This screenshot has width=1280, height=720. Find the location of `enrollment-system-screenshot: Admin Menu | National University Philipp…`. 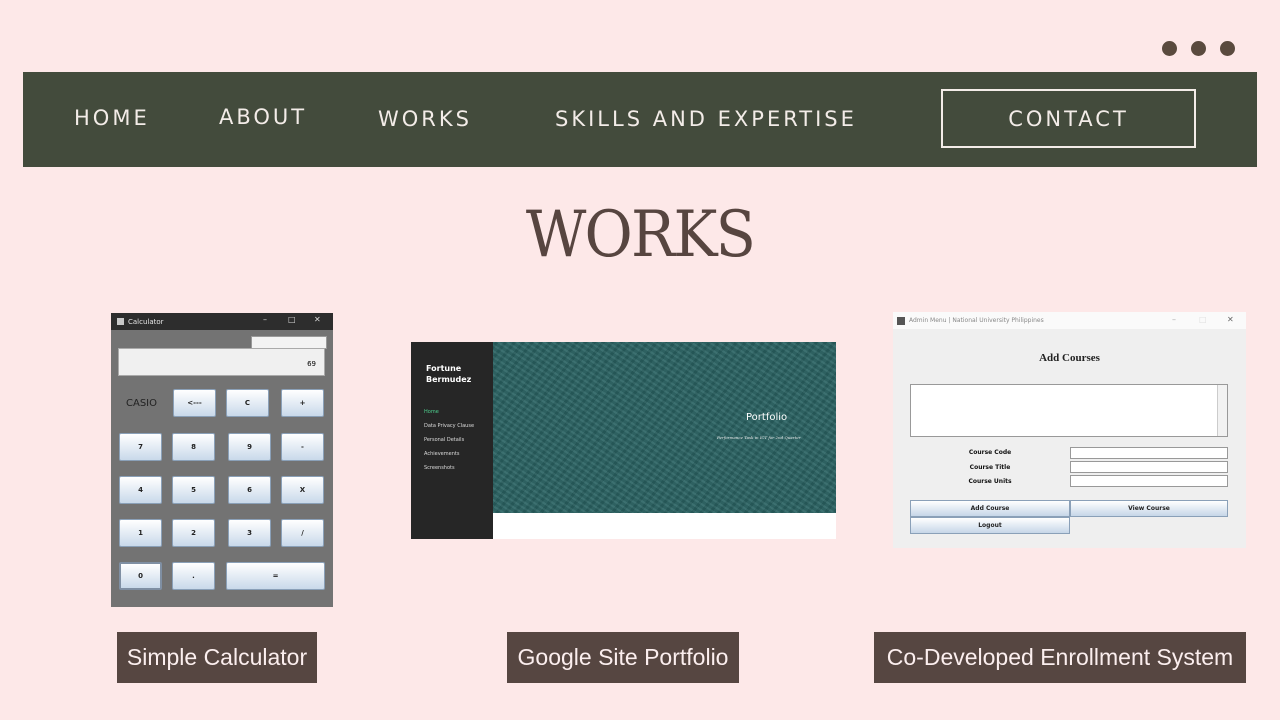

enrollment-system-screenshot: Admin Menu | National University Philipp… is located at coordinates (1069, 430).